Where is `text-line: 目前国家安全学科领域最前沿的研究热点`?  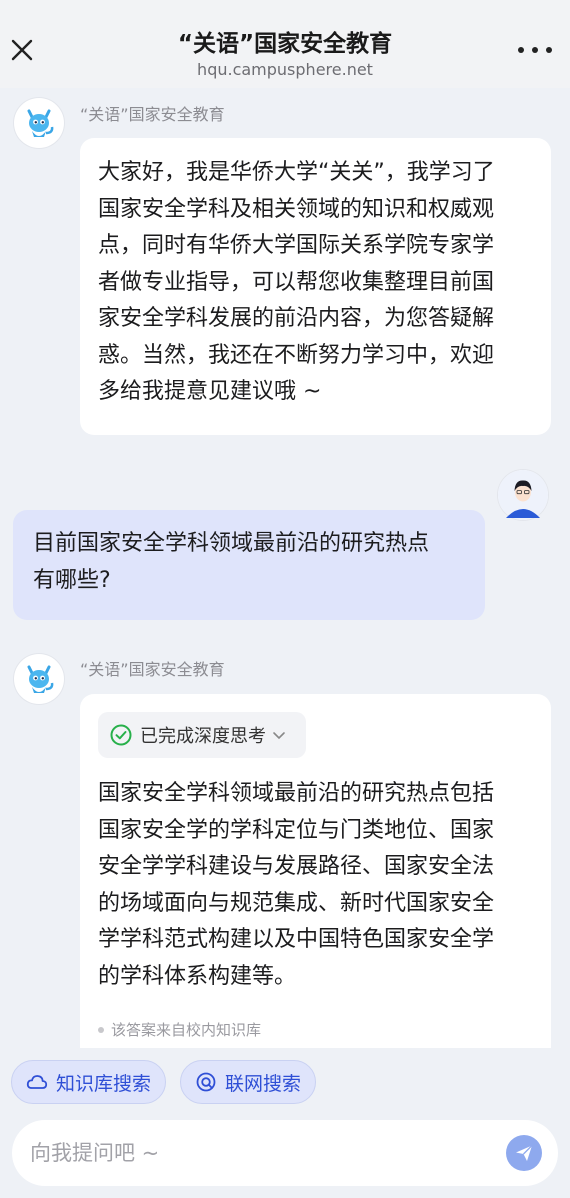 text-line: 目前国家安全学科领域最前沿的研究热点 is located at coordinates (231, 543).